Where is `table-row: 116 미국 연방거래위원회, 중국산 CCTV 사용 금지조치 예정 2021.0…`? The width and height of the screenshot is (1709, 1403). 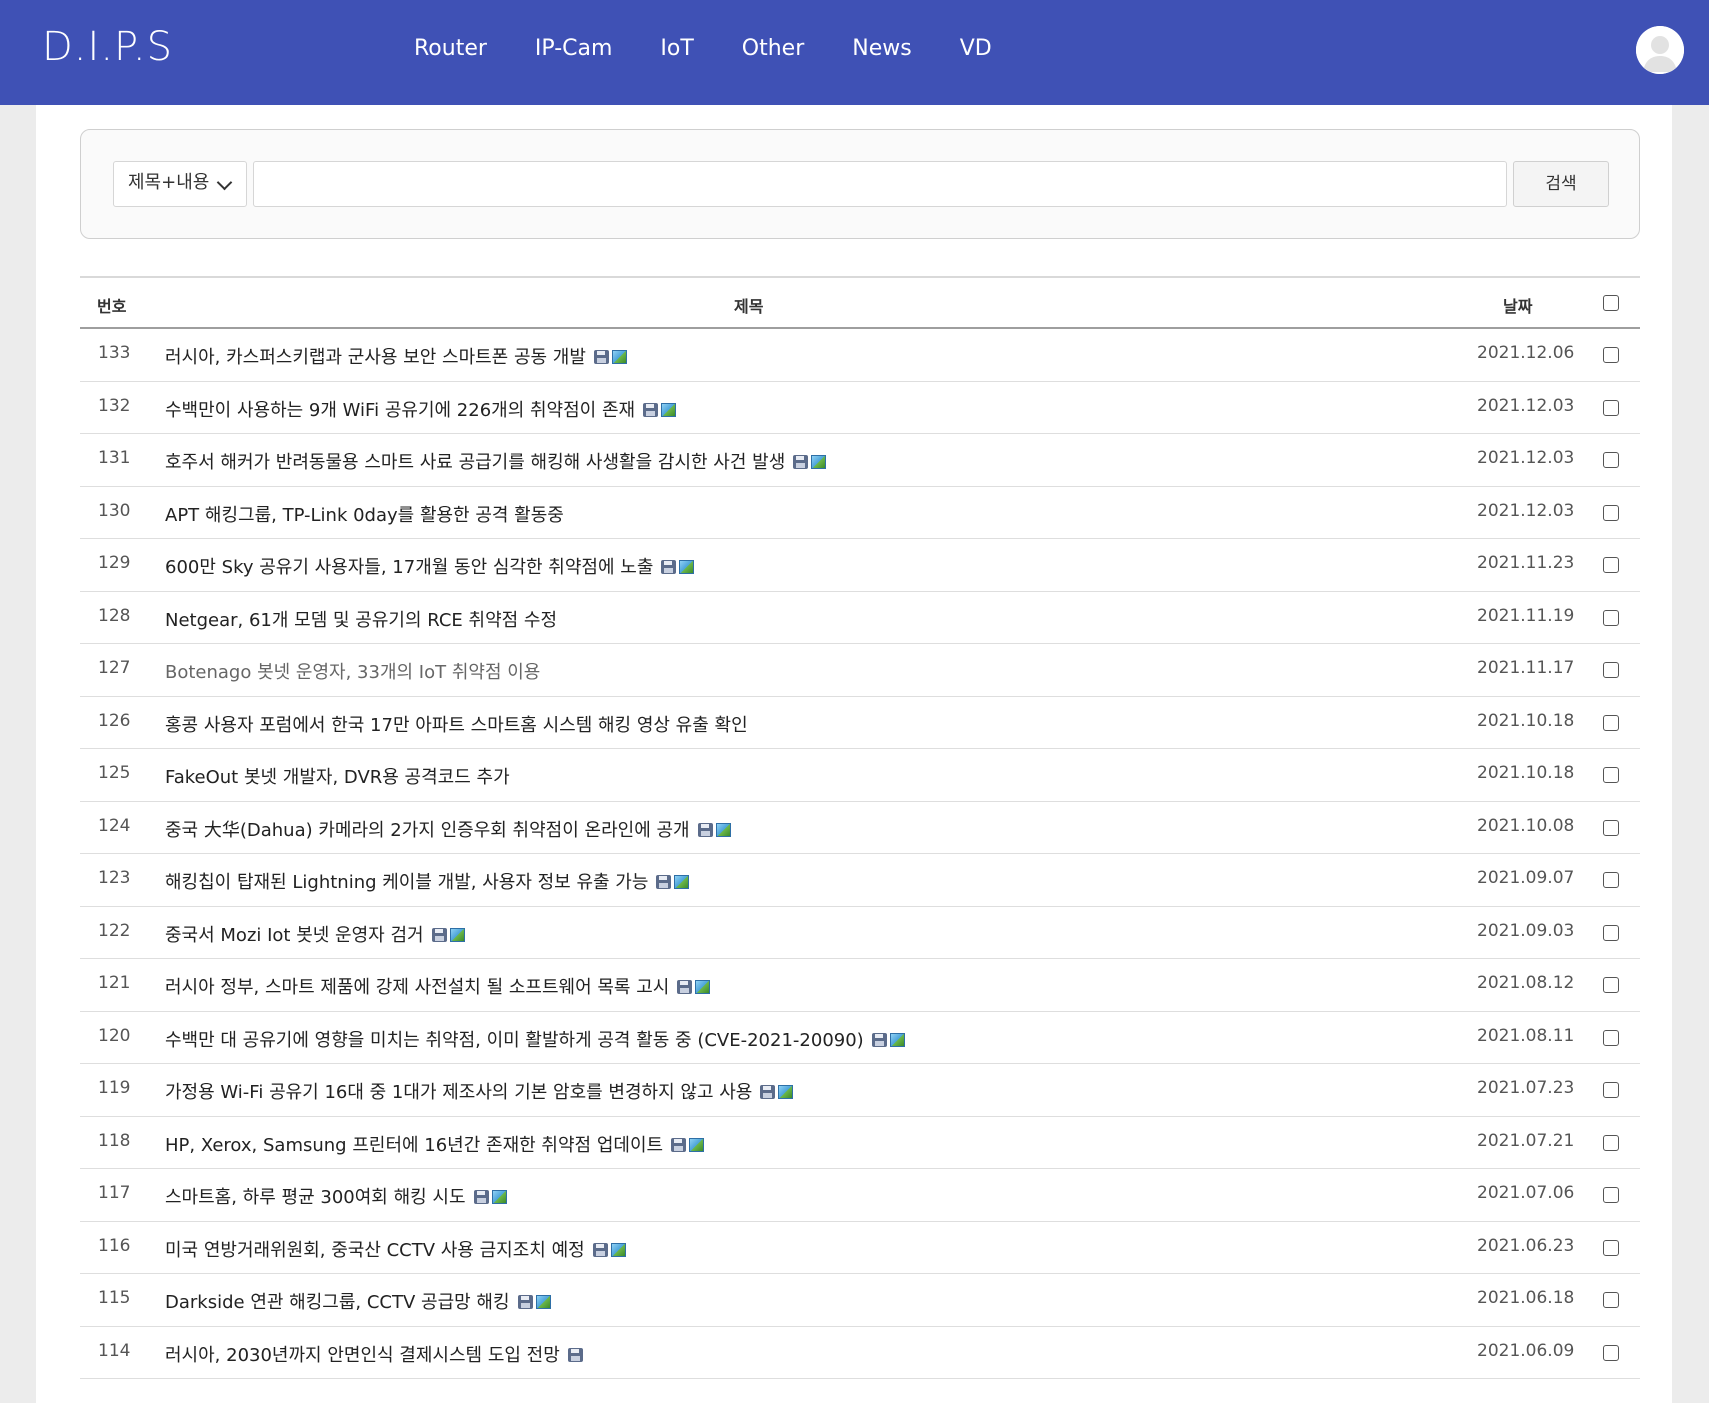 table-row: 116 미국 연방거래위원회, 중국산 CCTV 사용 금지조치 예정 2021.0… is located at coordinates (860, 1248).